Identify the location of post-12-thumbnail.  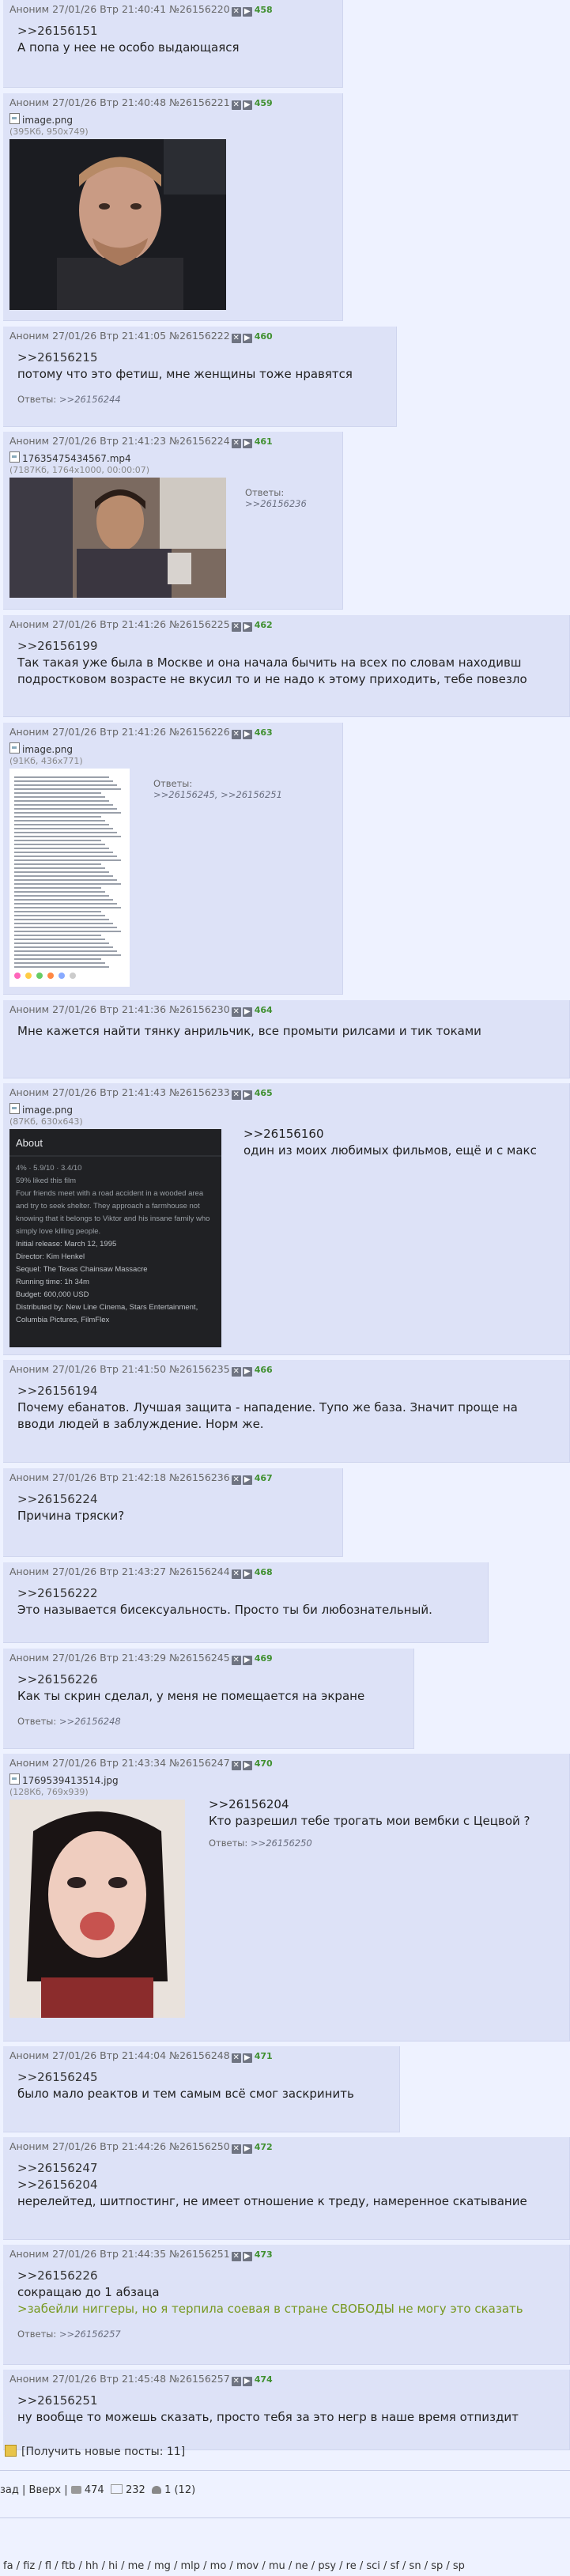
(97, 1909).